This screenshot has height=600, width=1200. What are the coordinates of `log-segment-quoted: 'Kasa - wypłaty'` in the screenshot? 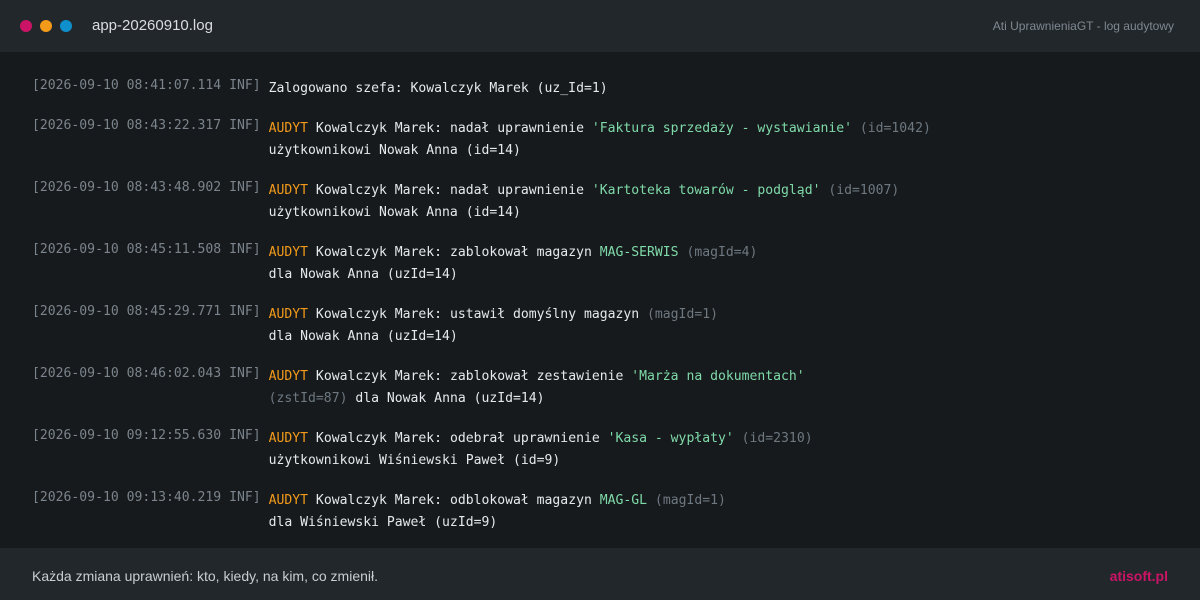 It's located at (670, 438).